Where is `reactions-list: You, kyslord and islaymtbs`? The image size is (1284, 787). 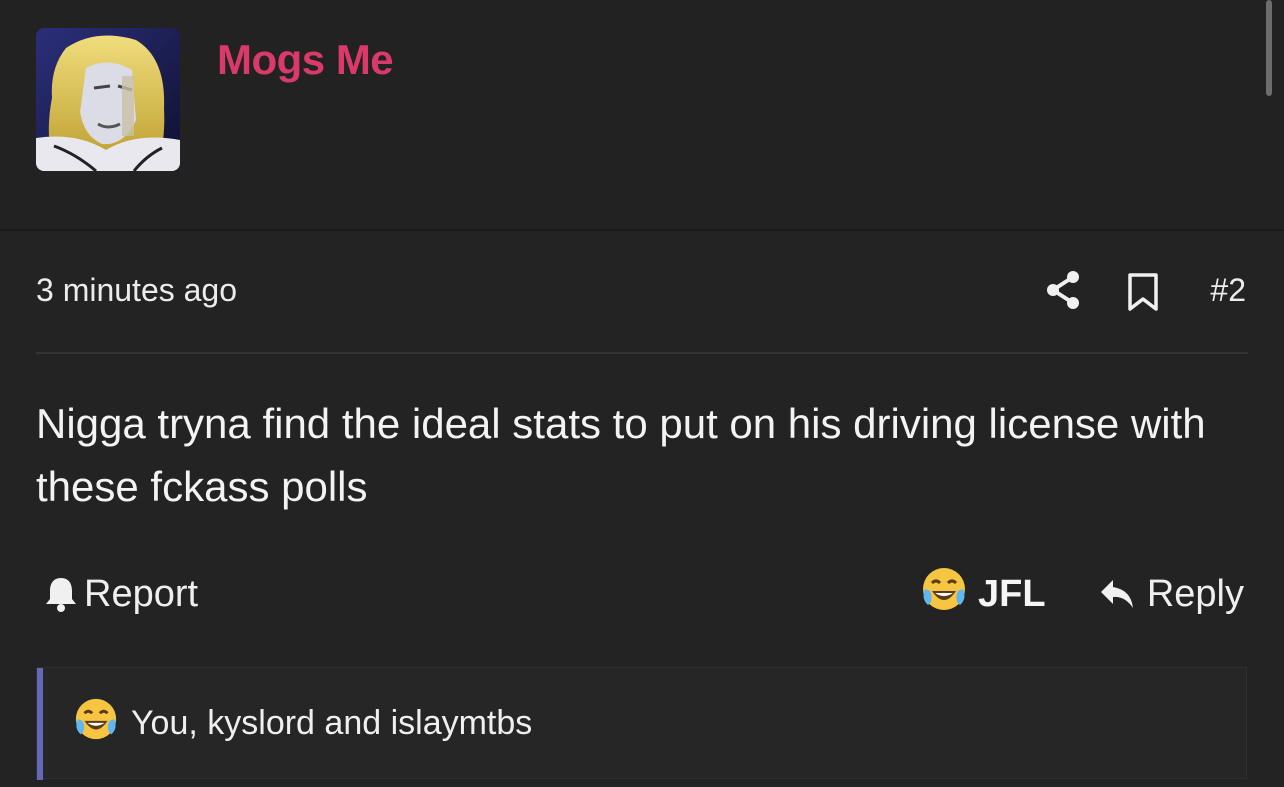
reactions-list: You, kyslord and islaymtbs is located at coordinates (302, 723).